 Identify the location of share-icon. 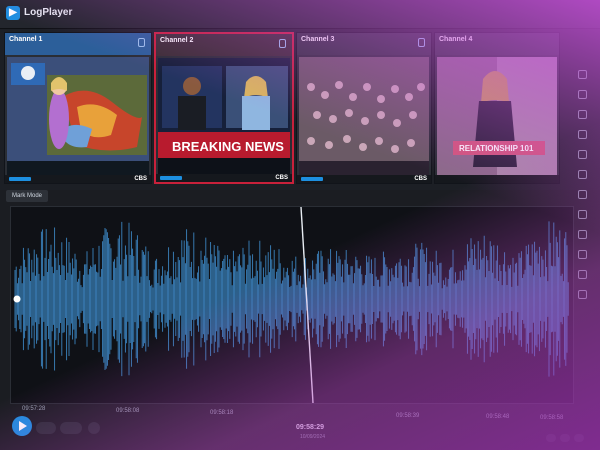
(582, 254).